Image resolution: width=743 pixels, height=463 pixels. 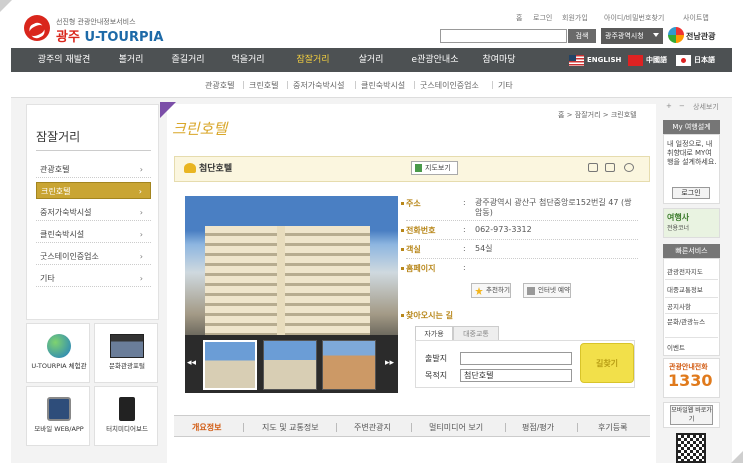 I want to click on page-curl, so click(x=6, y=6).